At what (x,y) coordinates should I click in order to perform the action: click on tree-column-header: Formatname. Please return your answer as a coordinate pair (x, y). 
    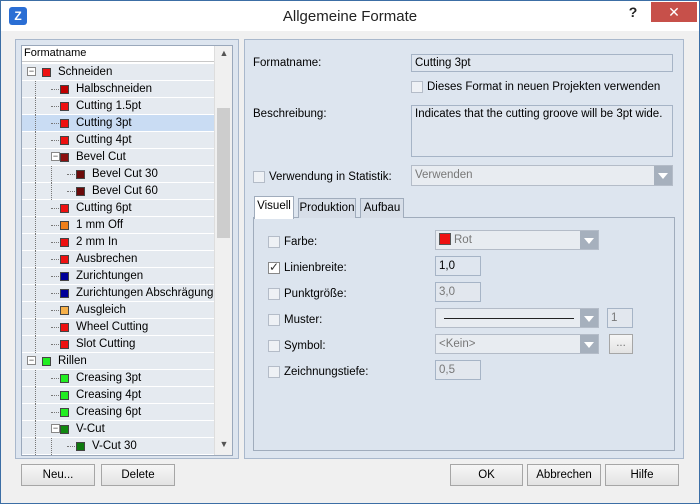
    Looking at the image, I should click on (118, 54).